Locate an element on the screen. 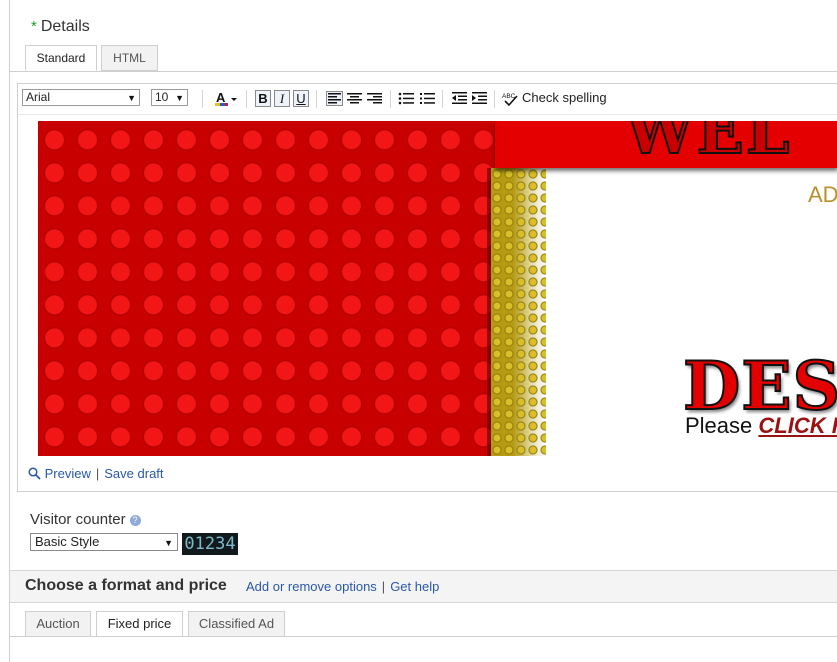 Image resolution: width=837 pixels, height=662 pixels. outdent-button is located at coordinates (459, 98).